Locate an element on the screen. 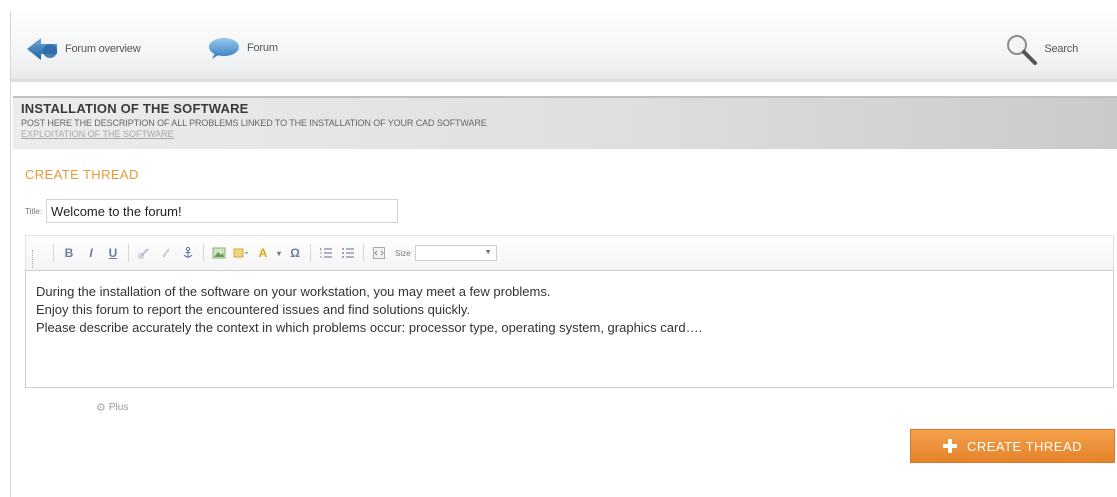  numbered-list-icon is located at coordinates (326, 253).